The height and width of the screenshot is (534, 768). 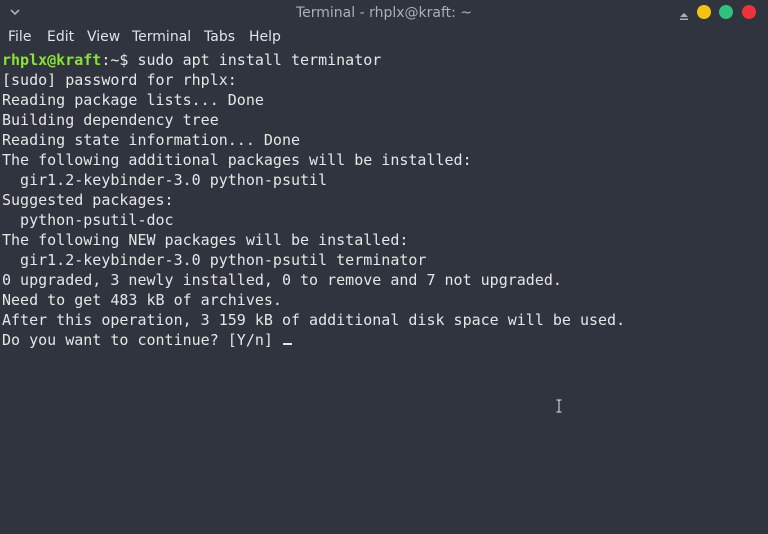 I want to click on menu-file: File, so click(x=19, y=37).